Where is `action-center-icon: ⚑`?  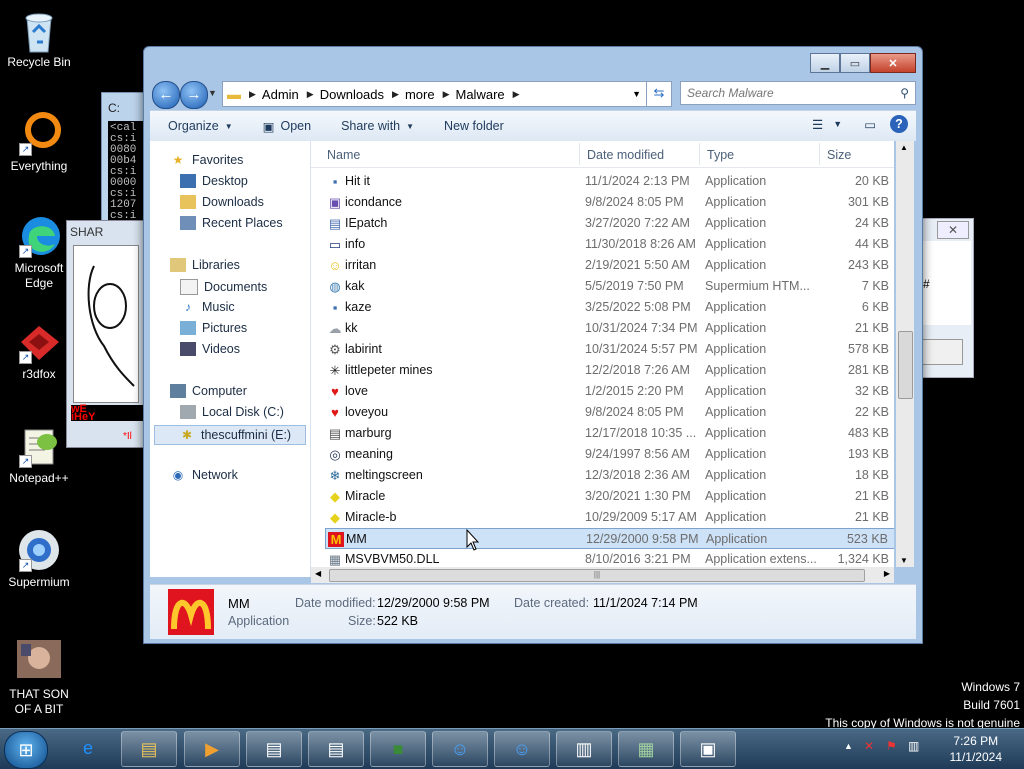 action-center-icon: ⚑ is located at coordinates (891, 746).